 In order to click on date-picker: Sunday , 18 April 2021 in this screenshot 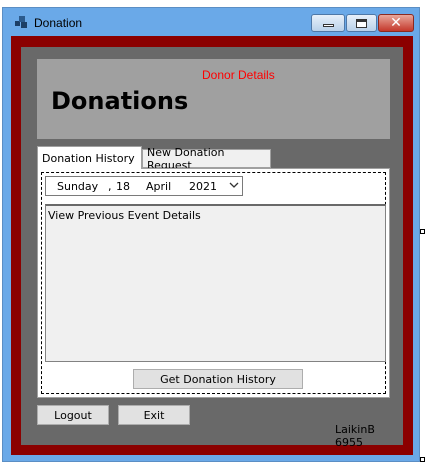, I will do `click(144, 186)`.